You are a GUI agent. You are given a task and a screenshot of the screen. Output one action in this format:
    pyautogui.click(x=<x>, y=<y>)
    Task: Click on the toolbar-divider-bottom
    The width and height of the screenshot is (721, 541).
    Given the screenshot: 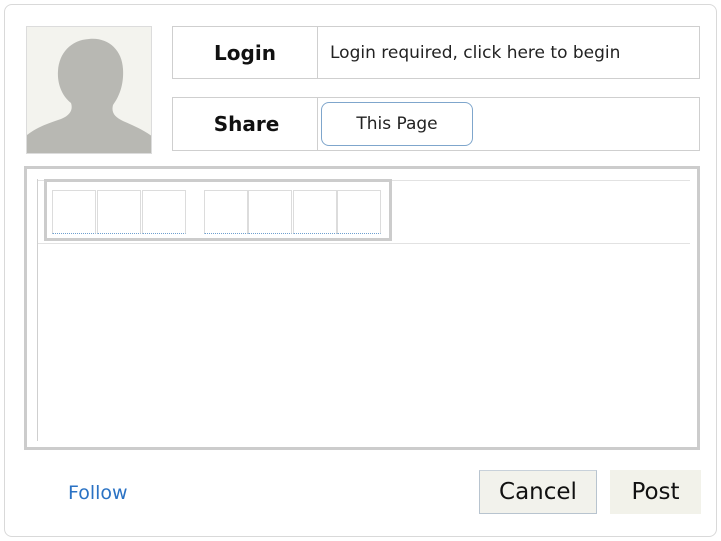 What is the action you would take?
    pyautogui.click(x=364, y=243)
    